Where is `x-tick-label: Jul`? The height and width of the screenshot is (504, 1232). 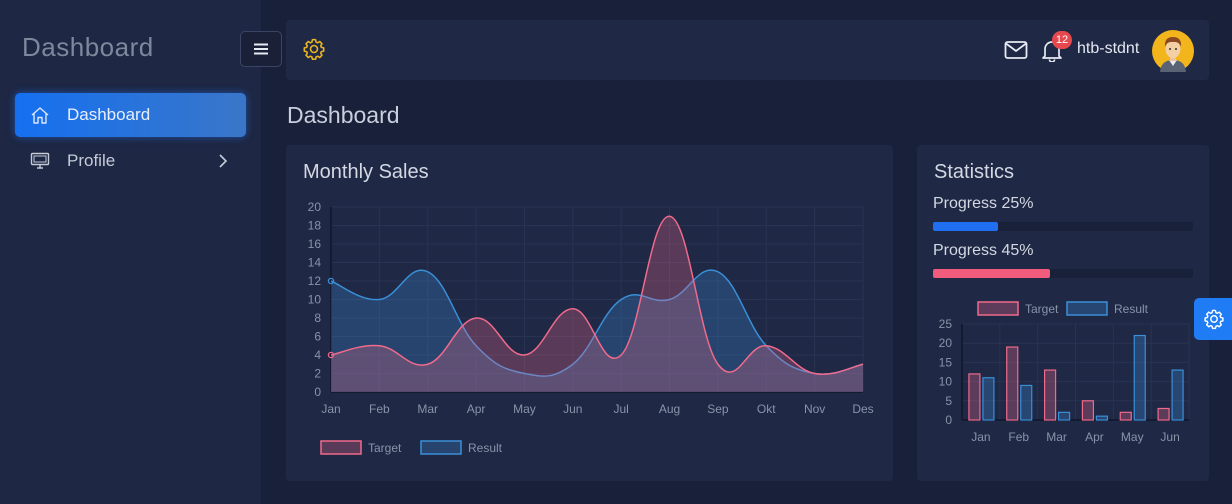
x-tick-label: Jul is located at coordinates (621, 409).